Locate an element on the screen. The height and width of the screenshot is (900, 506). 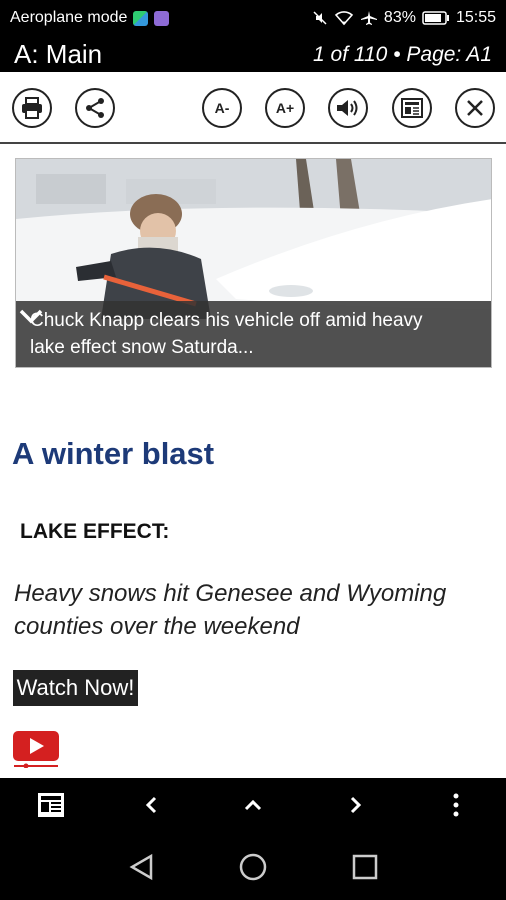
chevron-up-icon is located at coordinates (253, 805).